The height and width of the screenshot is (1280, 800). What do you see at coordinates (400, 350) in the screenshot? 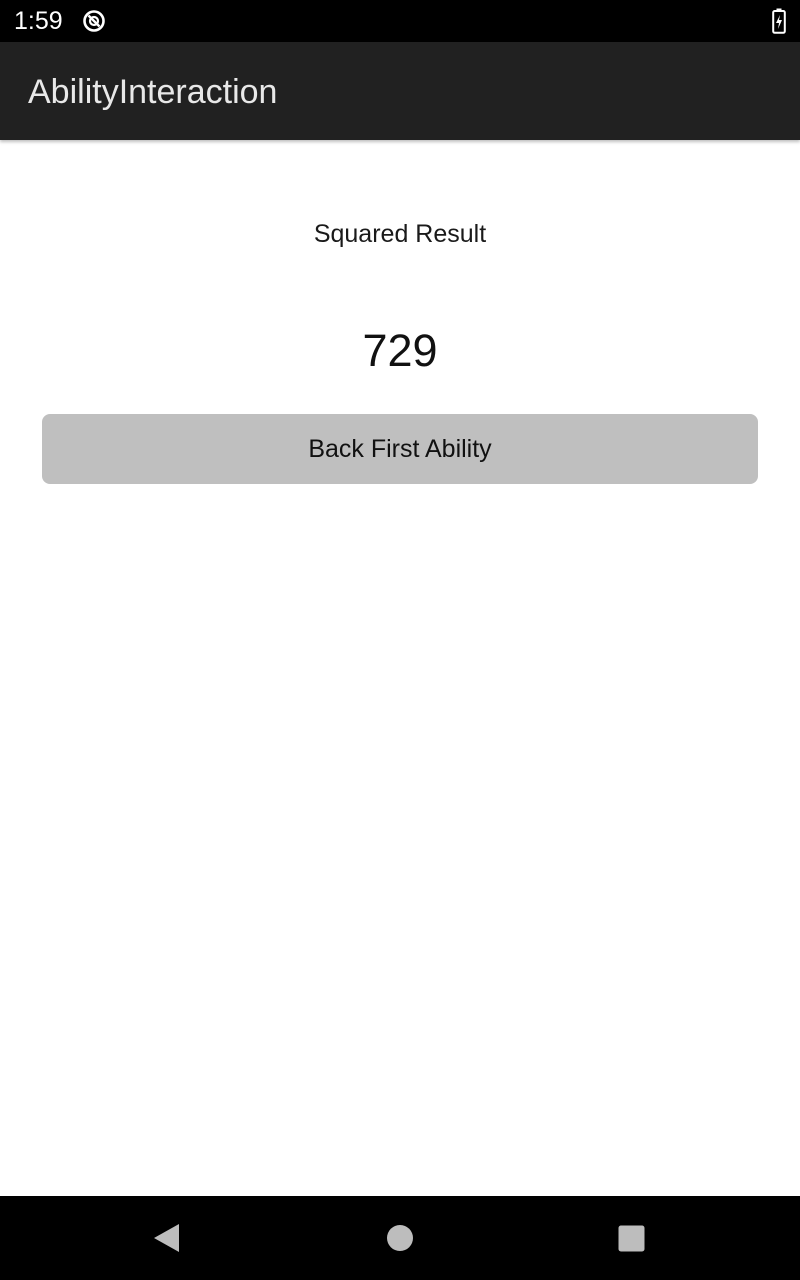
I see `squared-result-value: 729` at bounding box center [400, 350].